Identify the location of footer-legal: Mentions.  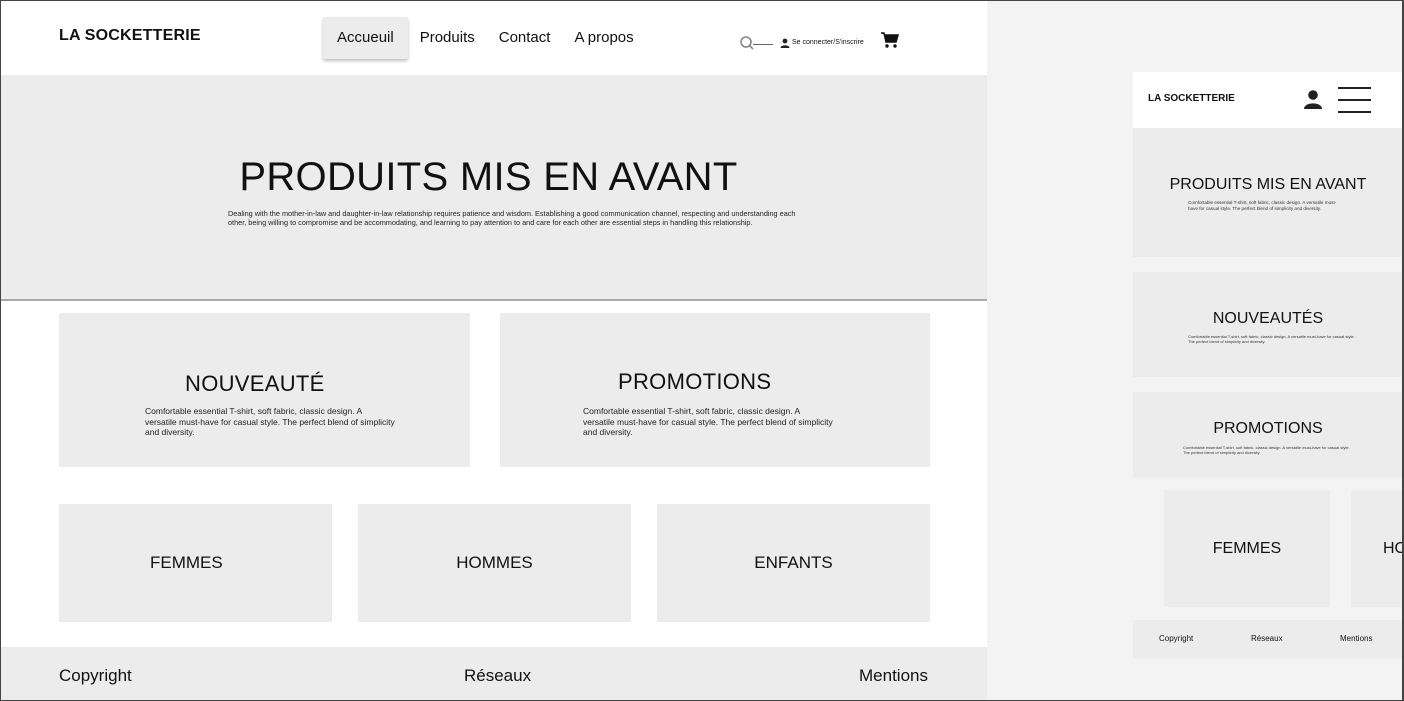
(893, 676).